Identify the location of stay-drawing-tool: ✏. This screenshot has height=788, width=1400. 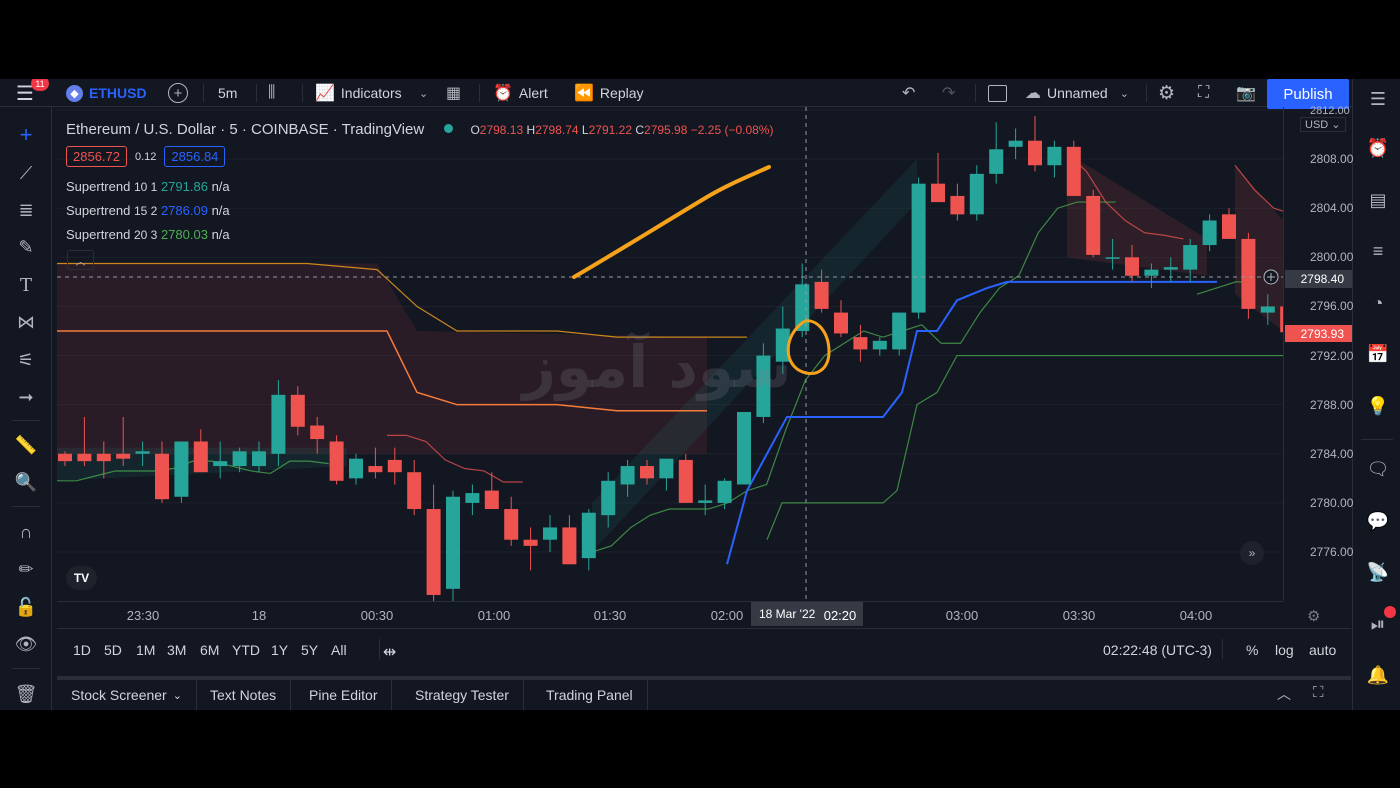
(26, 569).